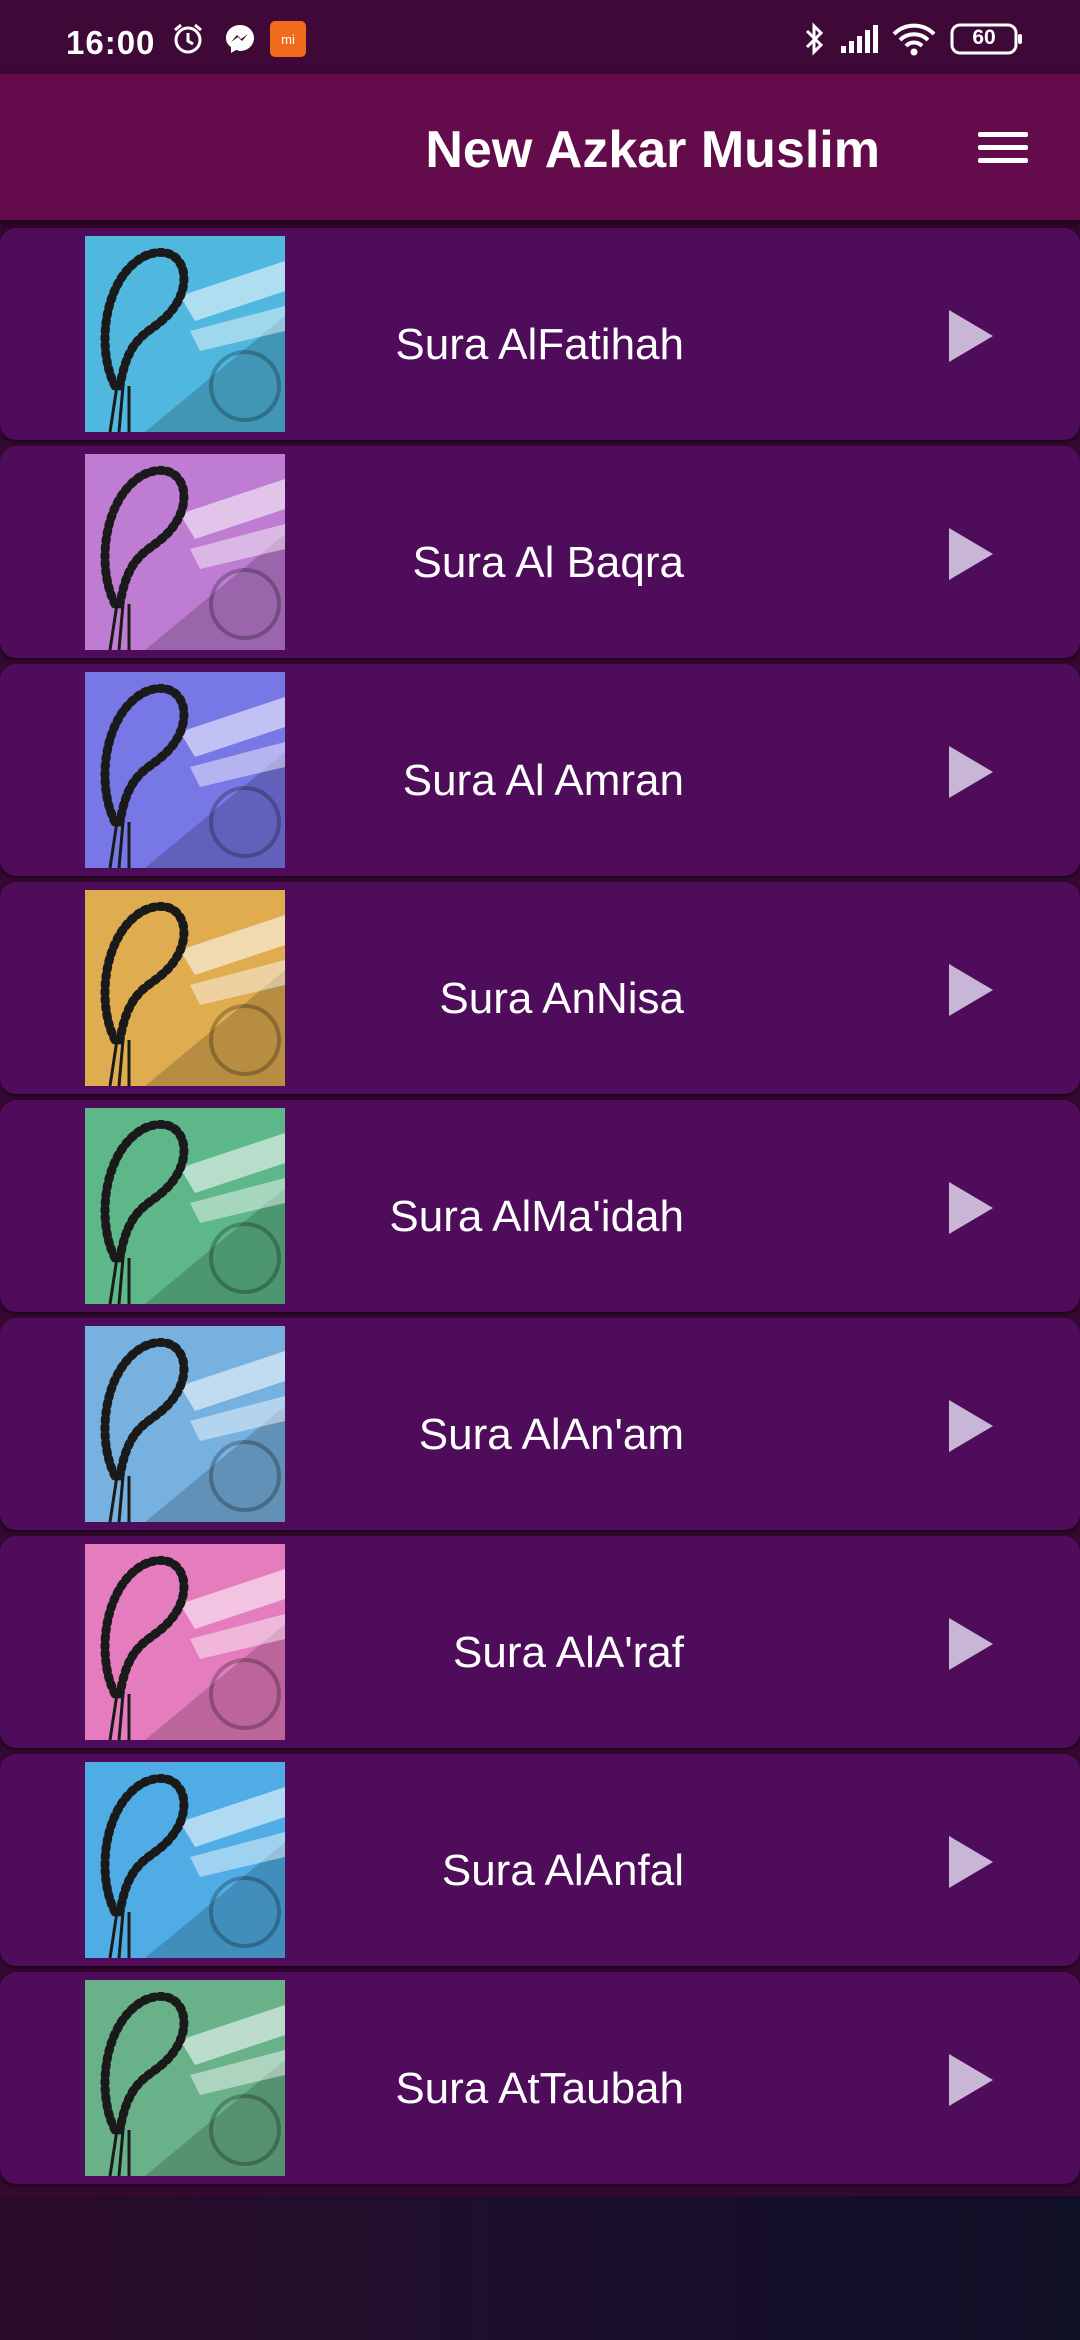  I want to click on list-item: Sura AnNisa, so click(540, 988).